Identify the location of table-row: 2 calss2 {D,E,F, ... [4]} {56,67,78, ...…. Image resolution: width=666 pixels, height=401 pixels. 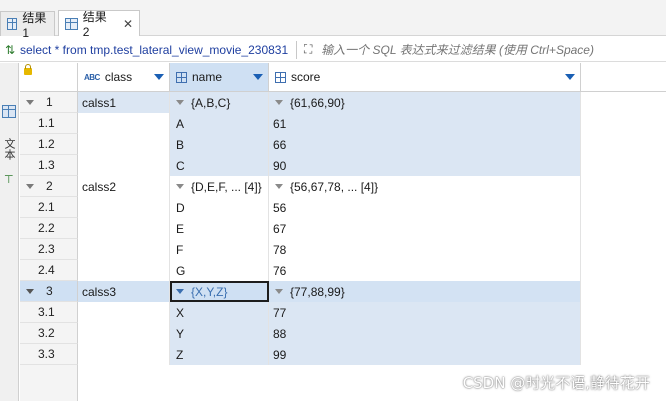
(343, 186).